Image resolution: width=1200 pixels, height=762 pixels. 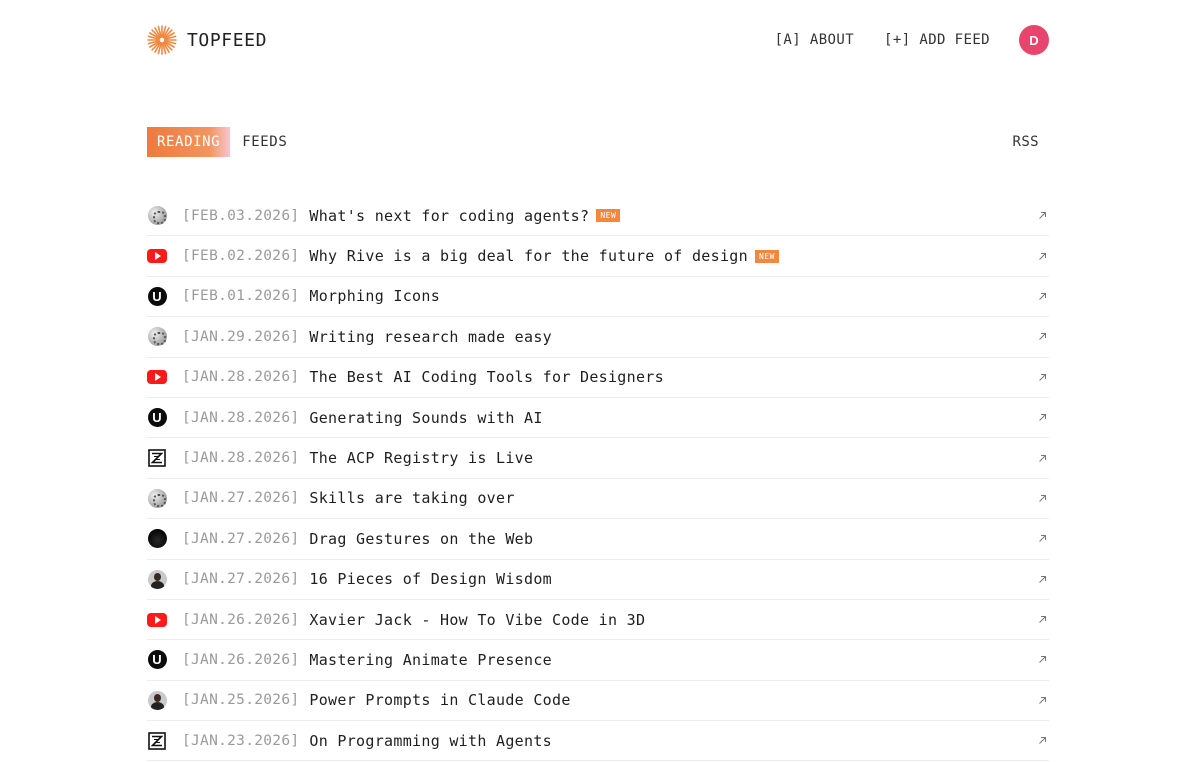 I want to click on item-title: 16 Pieces of Design Wisdom, so click(x=430, y=579).